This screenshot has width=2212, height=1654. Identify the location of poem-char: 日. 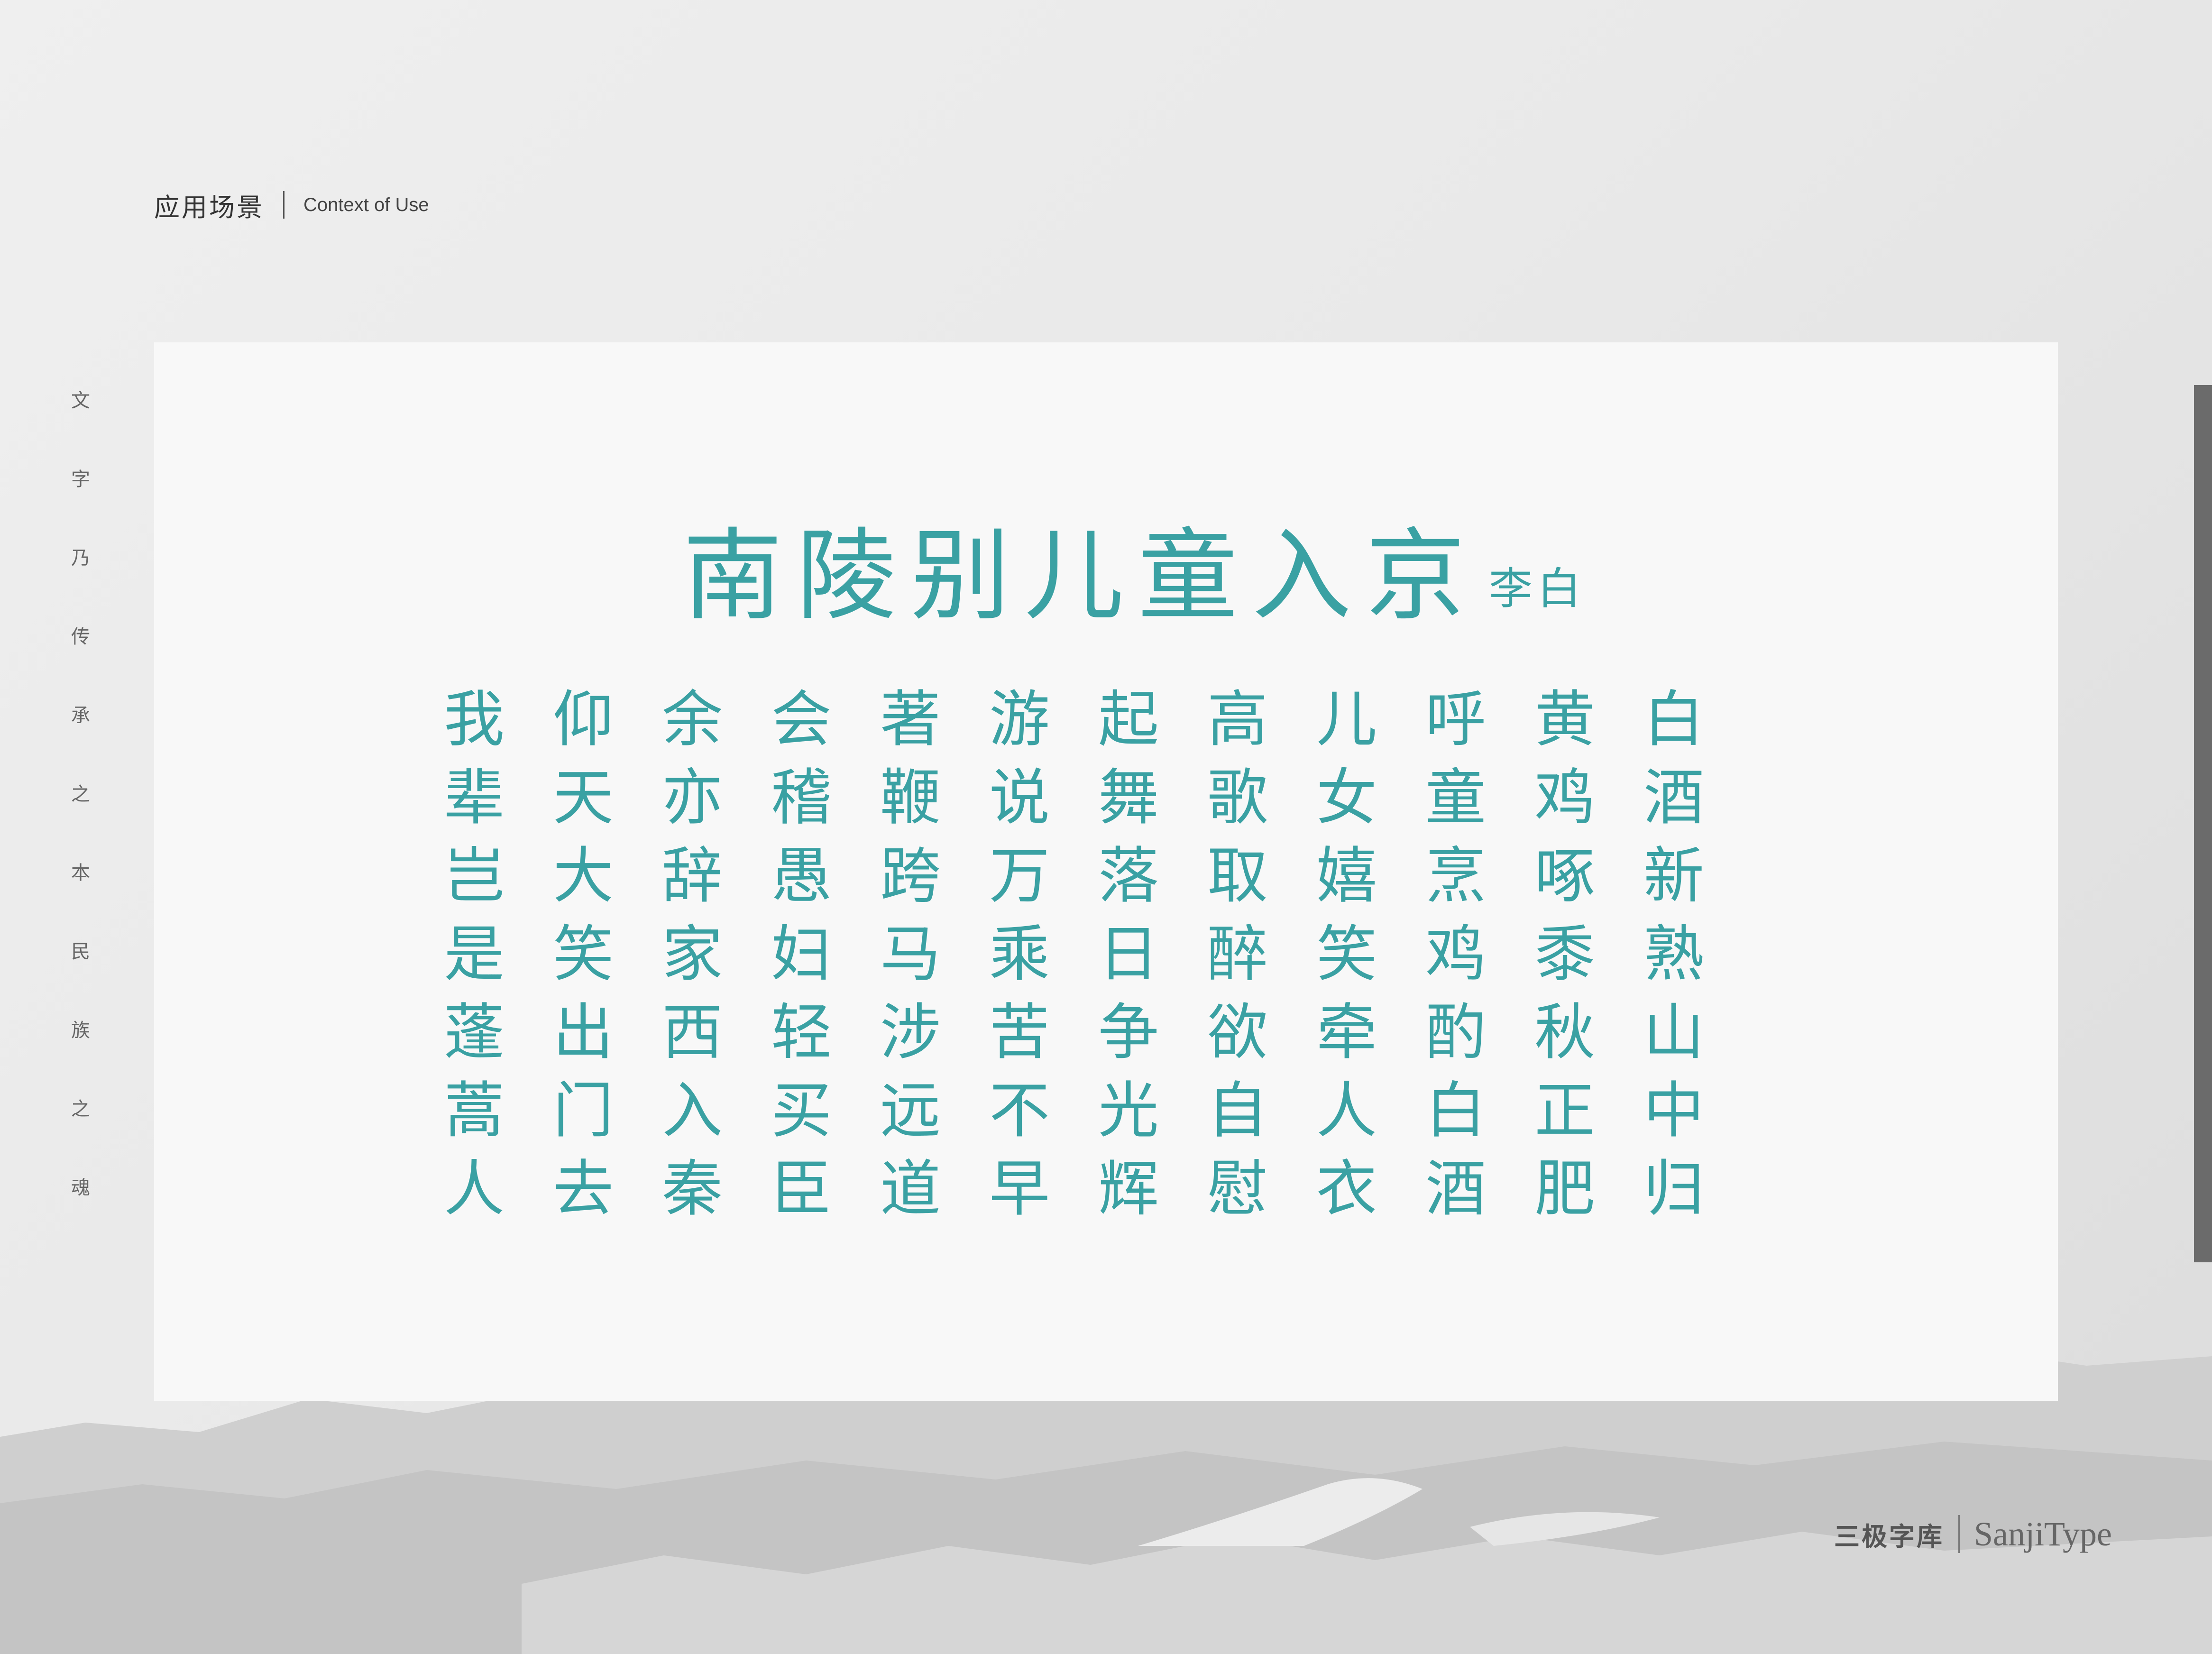
(1128, 954).